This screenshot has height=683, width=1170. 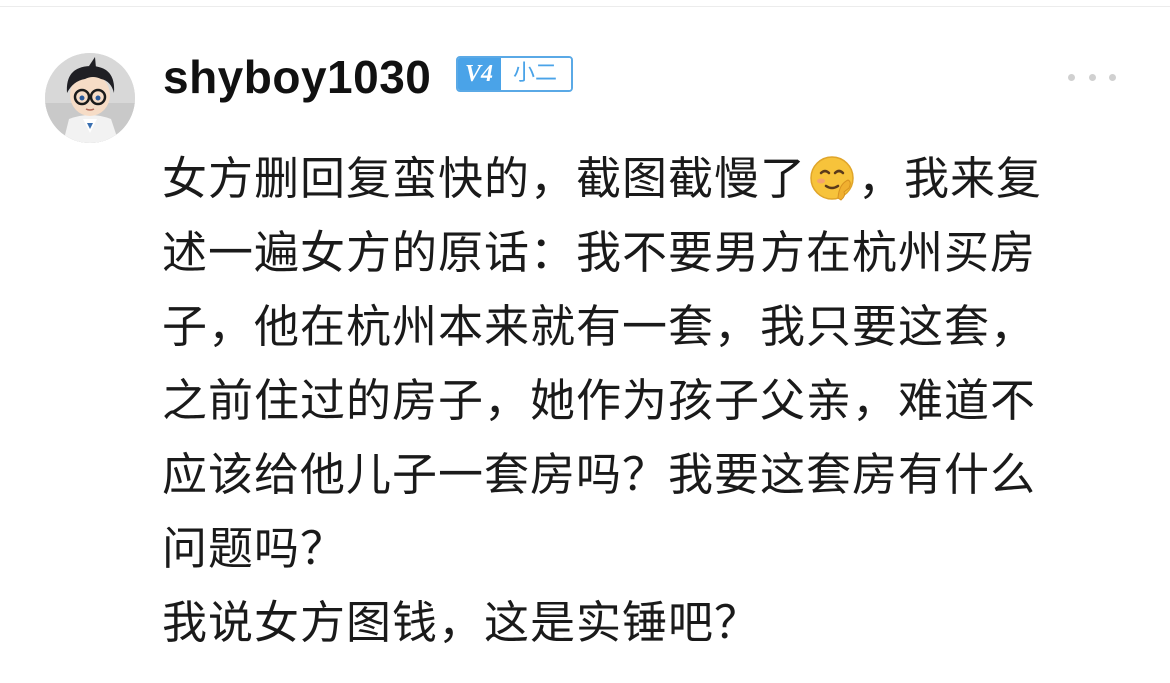 I want to click on comment-line-text: ，我来复, so click(x=950, y=178).